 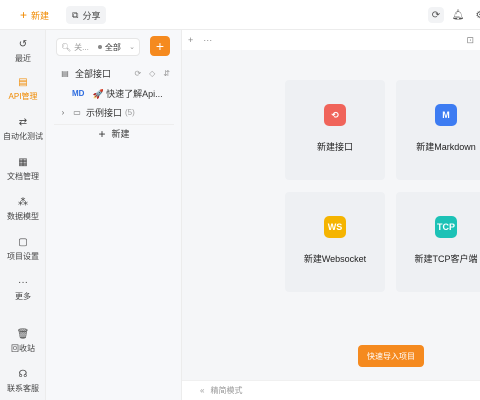 I want to click on history-icon: ↺, so click(x=23, y=44).